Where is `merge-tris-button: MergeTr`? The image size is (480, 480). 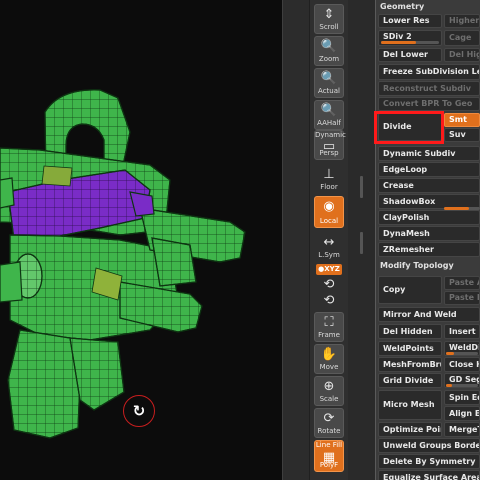
merge-tris-button: MergeTr is located at coordinates (462, 429).